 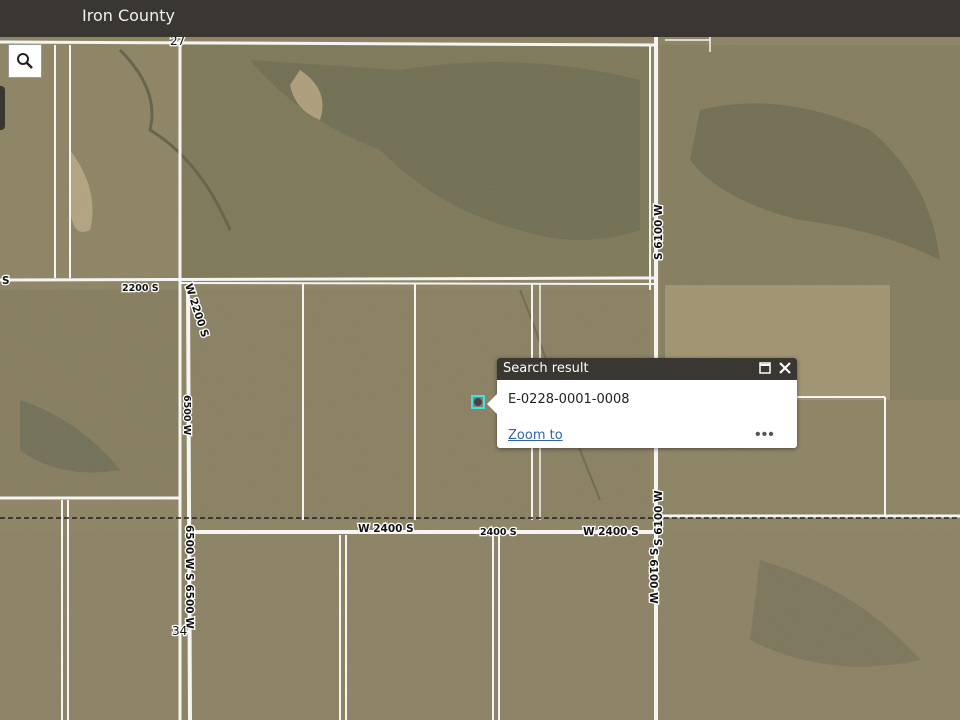 I want to click on popup-pointer, so click(x=492, y=404).